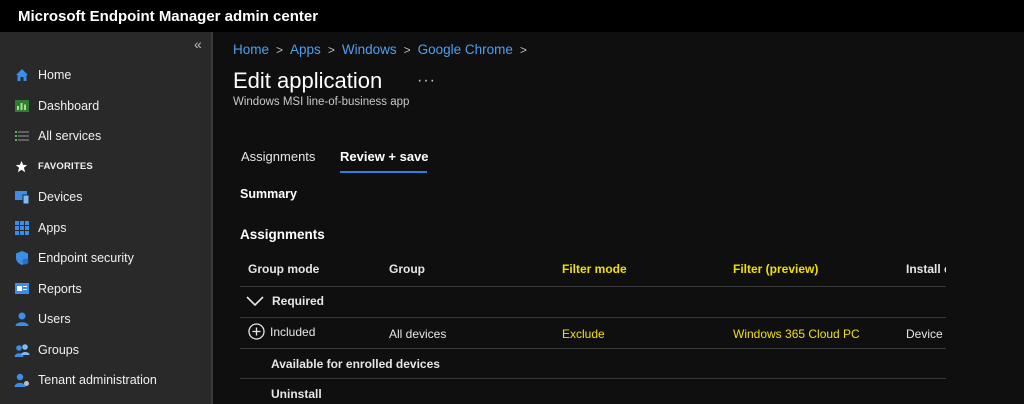 The image size is (1024, 404). I want to click on favorites-label: FAVORITES, so click(65, 167).